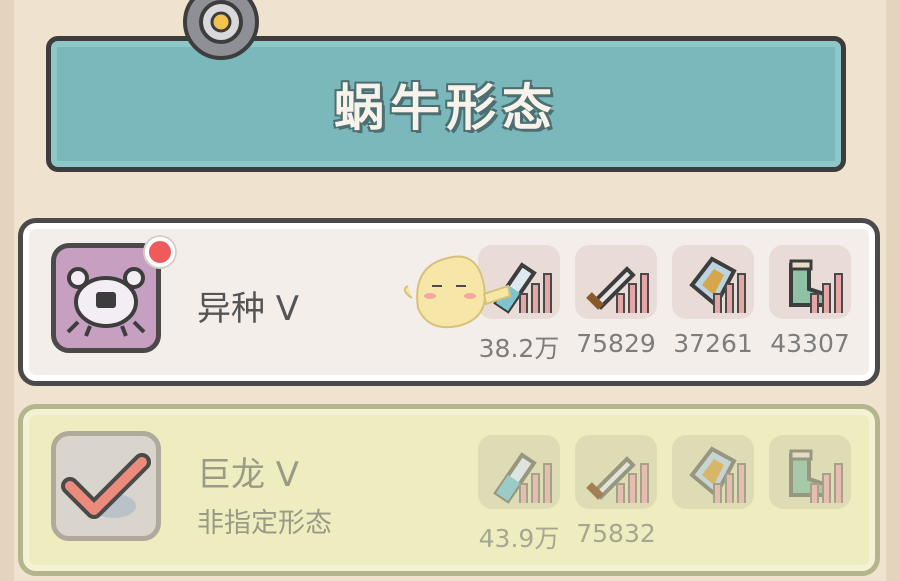 The height and width of the screenshot is (581, 900). I want to click on checkmark-icon, so click(106, 486).